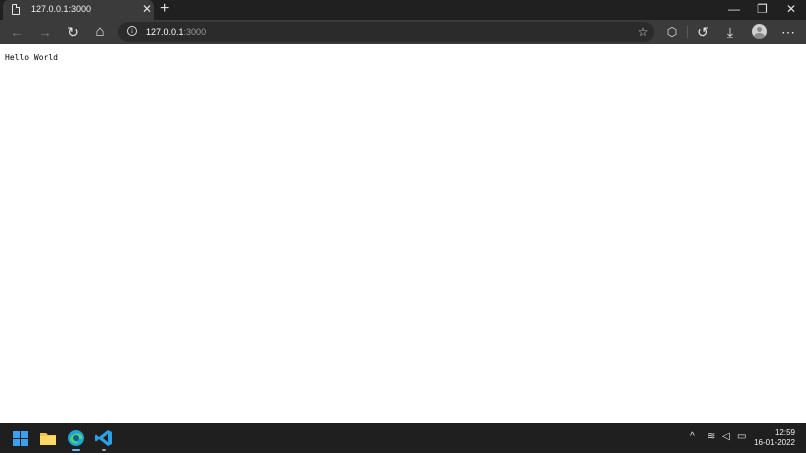 Image resolution: width=806 pixels, height=455 pixels. I want to click on downloads-icon: ⤓, so click(730, 32).